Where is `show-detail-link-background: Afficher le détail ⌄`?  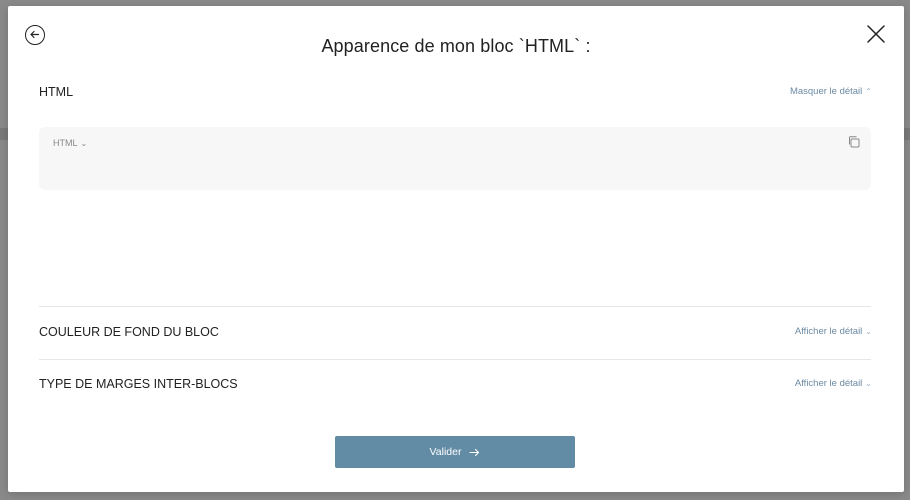 show-detail-link-background: Afficher le détail ⌄ is located at coordinates (833, 331).